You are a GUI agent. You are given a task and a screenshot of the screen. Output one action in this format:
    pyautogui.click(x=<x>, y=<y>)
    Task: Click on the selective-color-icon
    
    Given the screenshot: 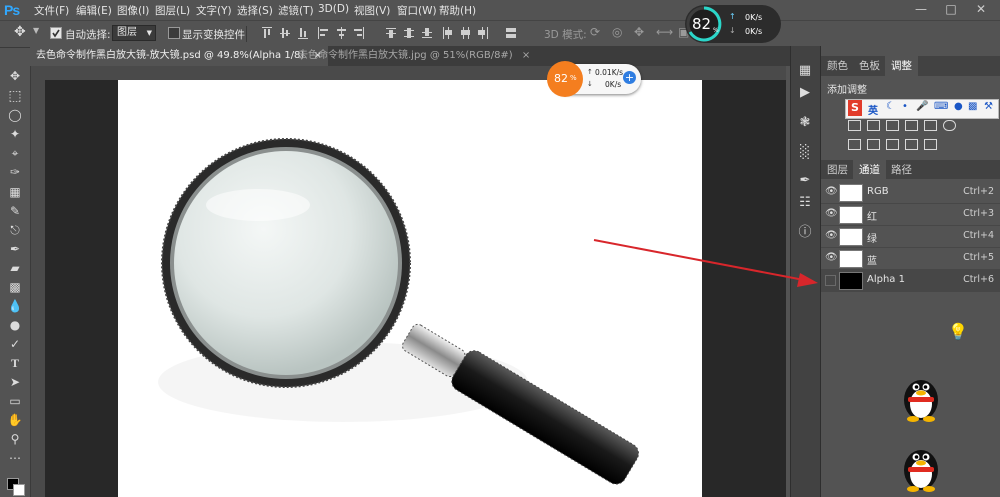 What is the action you would take?
    pyautogui.click(x=930, y=144)
    